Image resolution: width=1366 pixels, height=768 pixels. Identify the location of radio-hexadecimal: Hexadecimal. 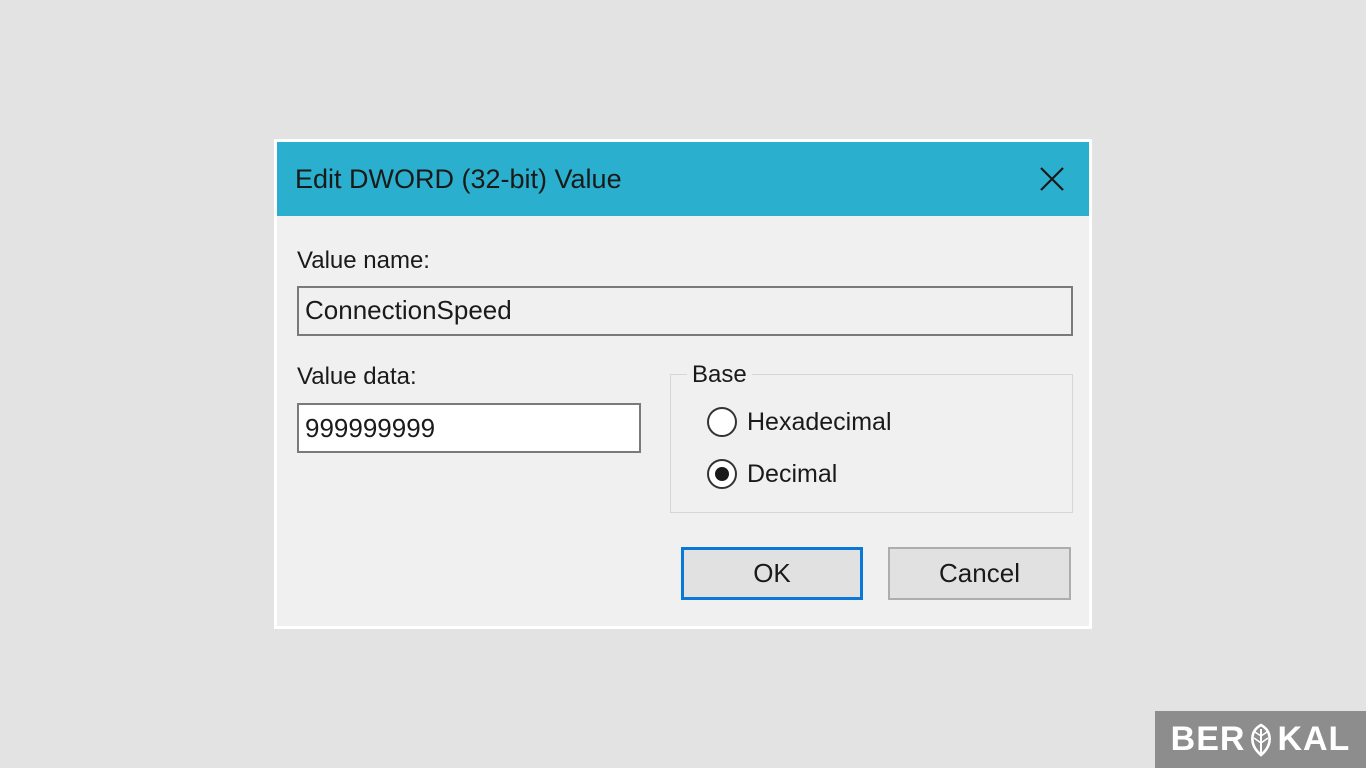
(799, 422).